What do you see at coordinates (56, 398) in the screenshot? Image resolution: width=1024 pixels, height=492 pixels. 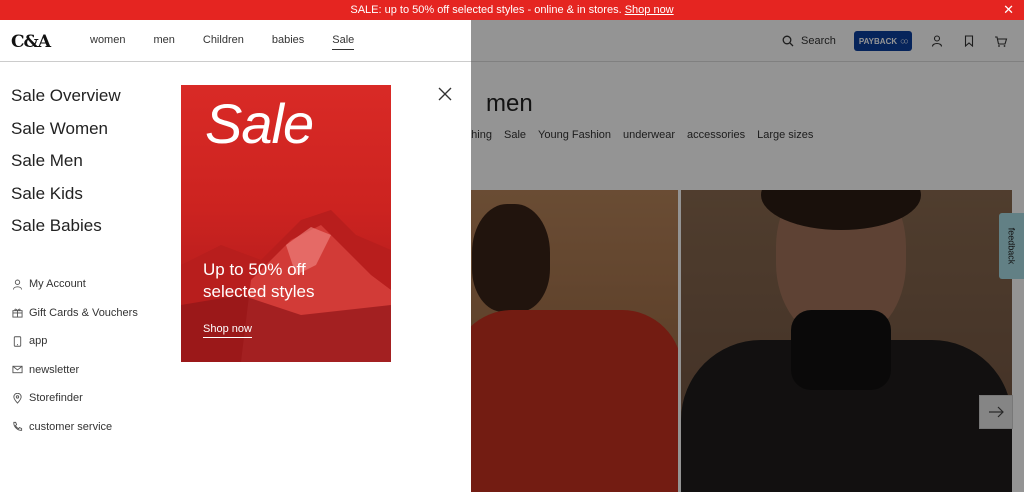 I see `util-link-label: Storefinder` at bounding box center [56, 398].